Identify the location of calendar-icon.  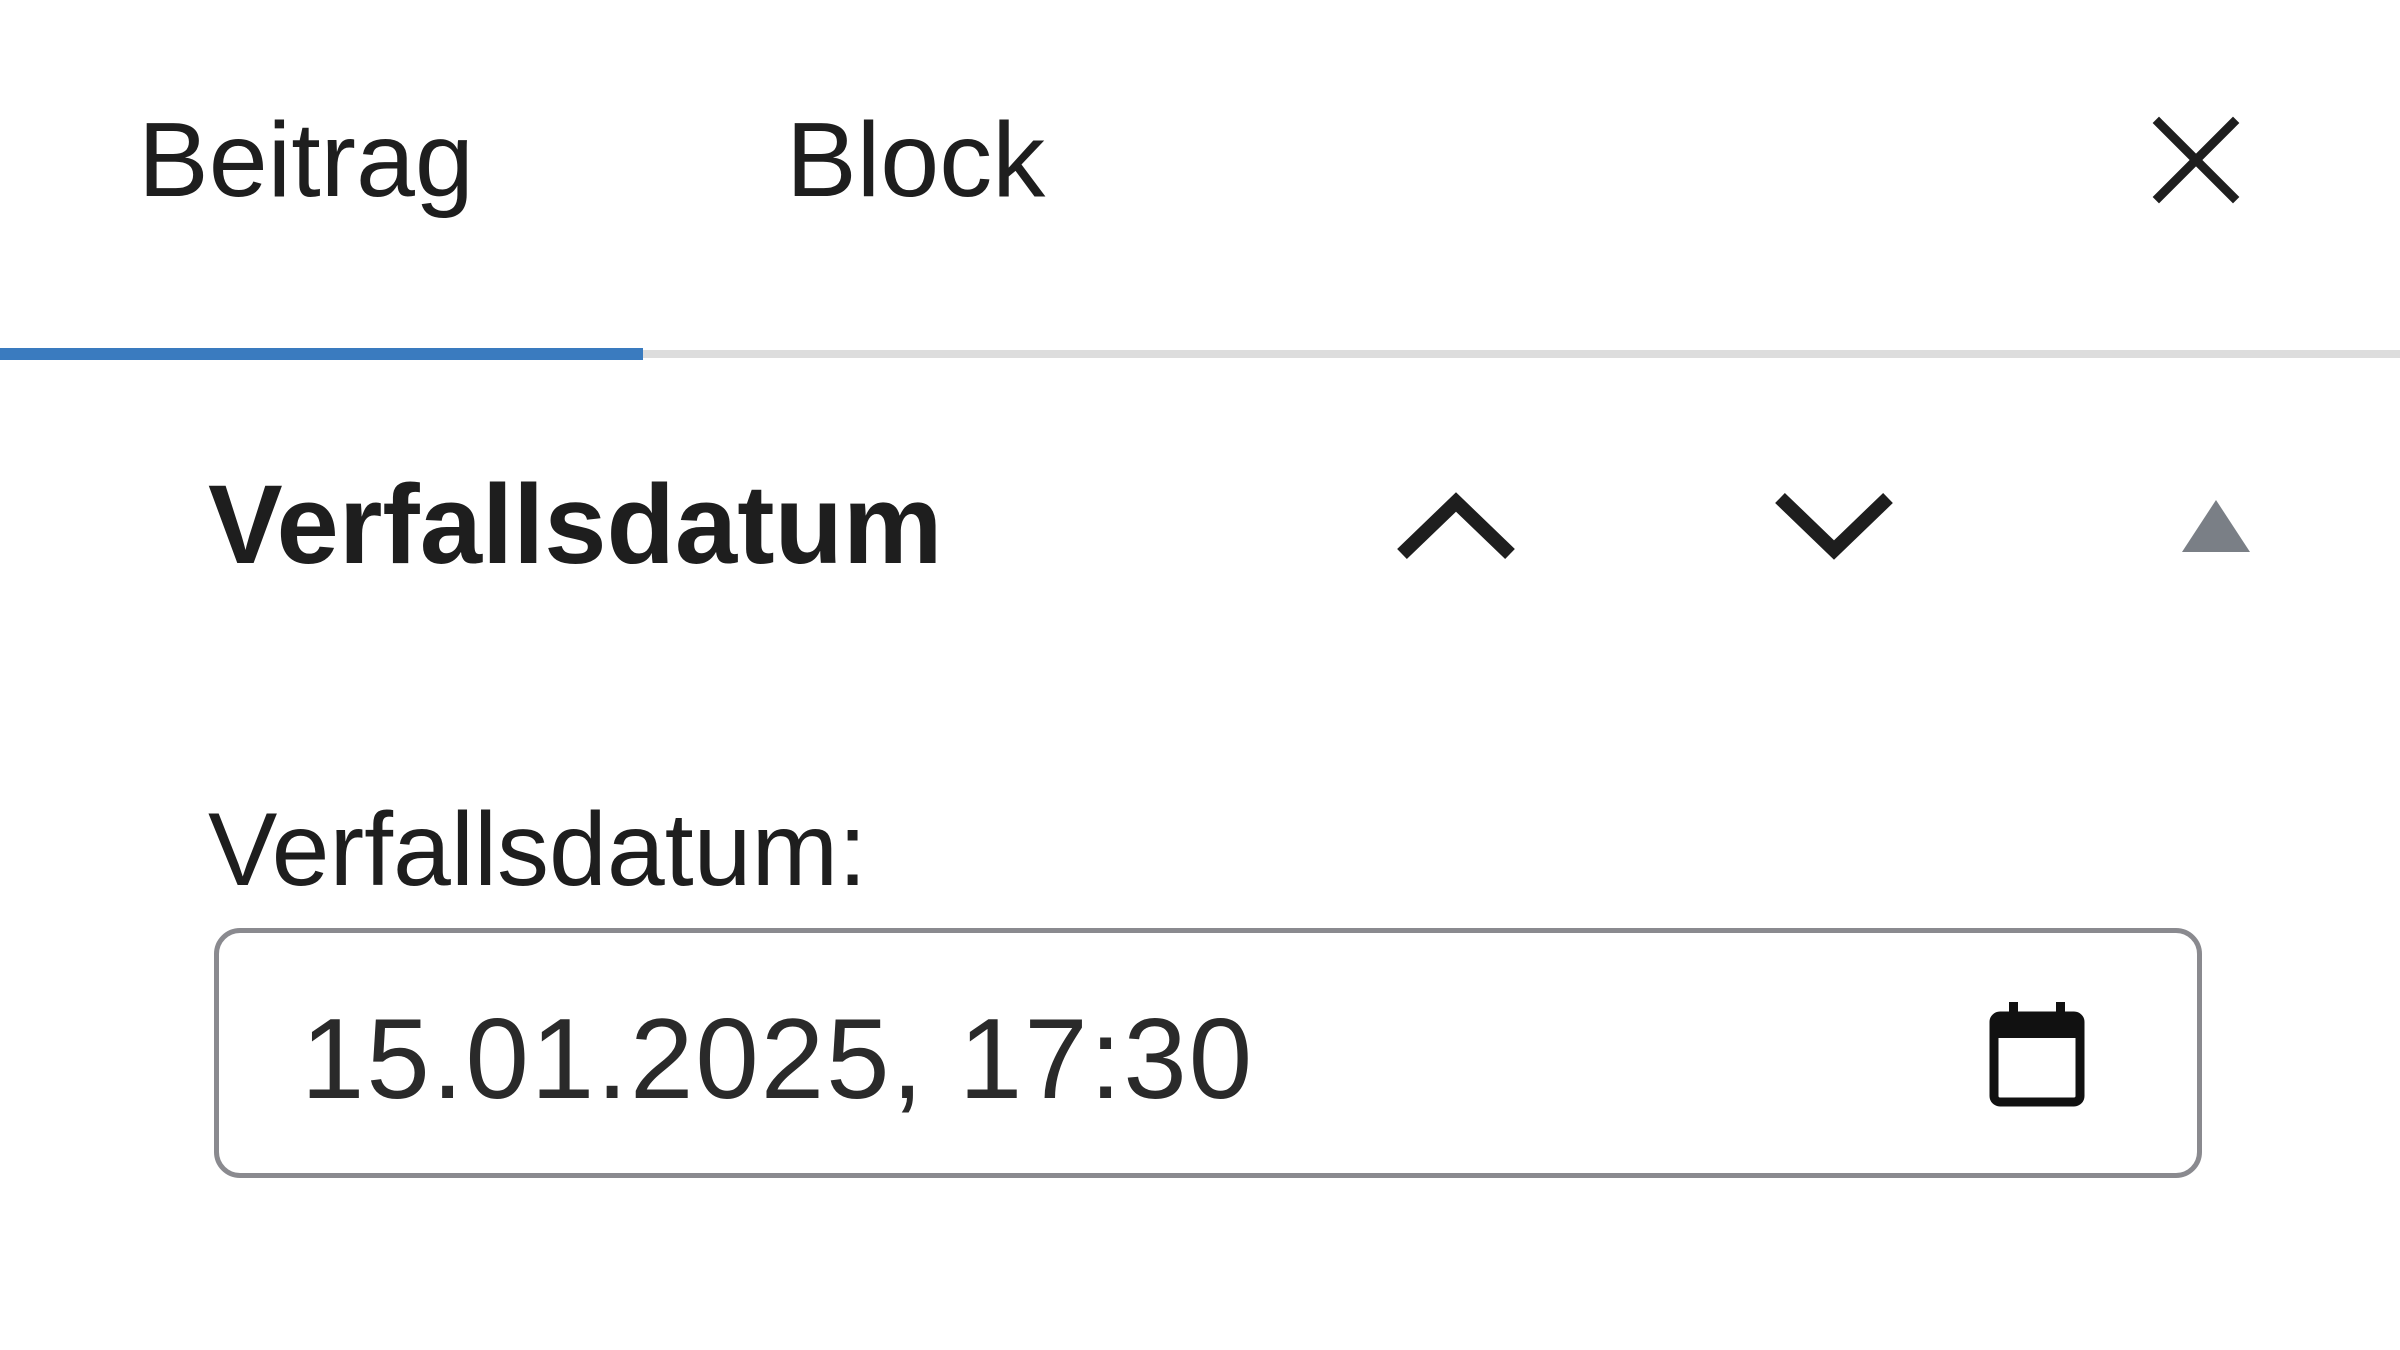
(2037, 1054).